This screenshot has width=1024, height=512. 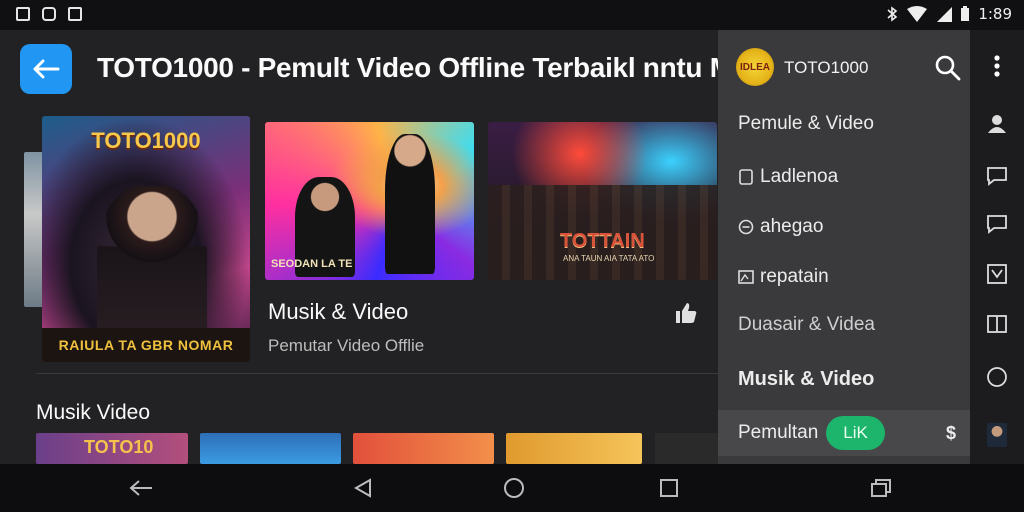 What do you see at coordinates (377, 373) in the screenshot?
I see `divider` at bounding box center [377, 373].